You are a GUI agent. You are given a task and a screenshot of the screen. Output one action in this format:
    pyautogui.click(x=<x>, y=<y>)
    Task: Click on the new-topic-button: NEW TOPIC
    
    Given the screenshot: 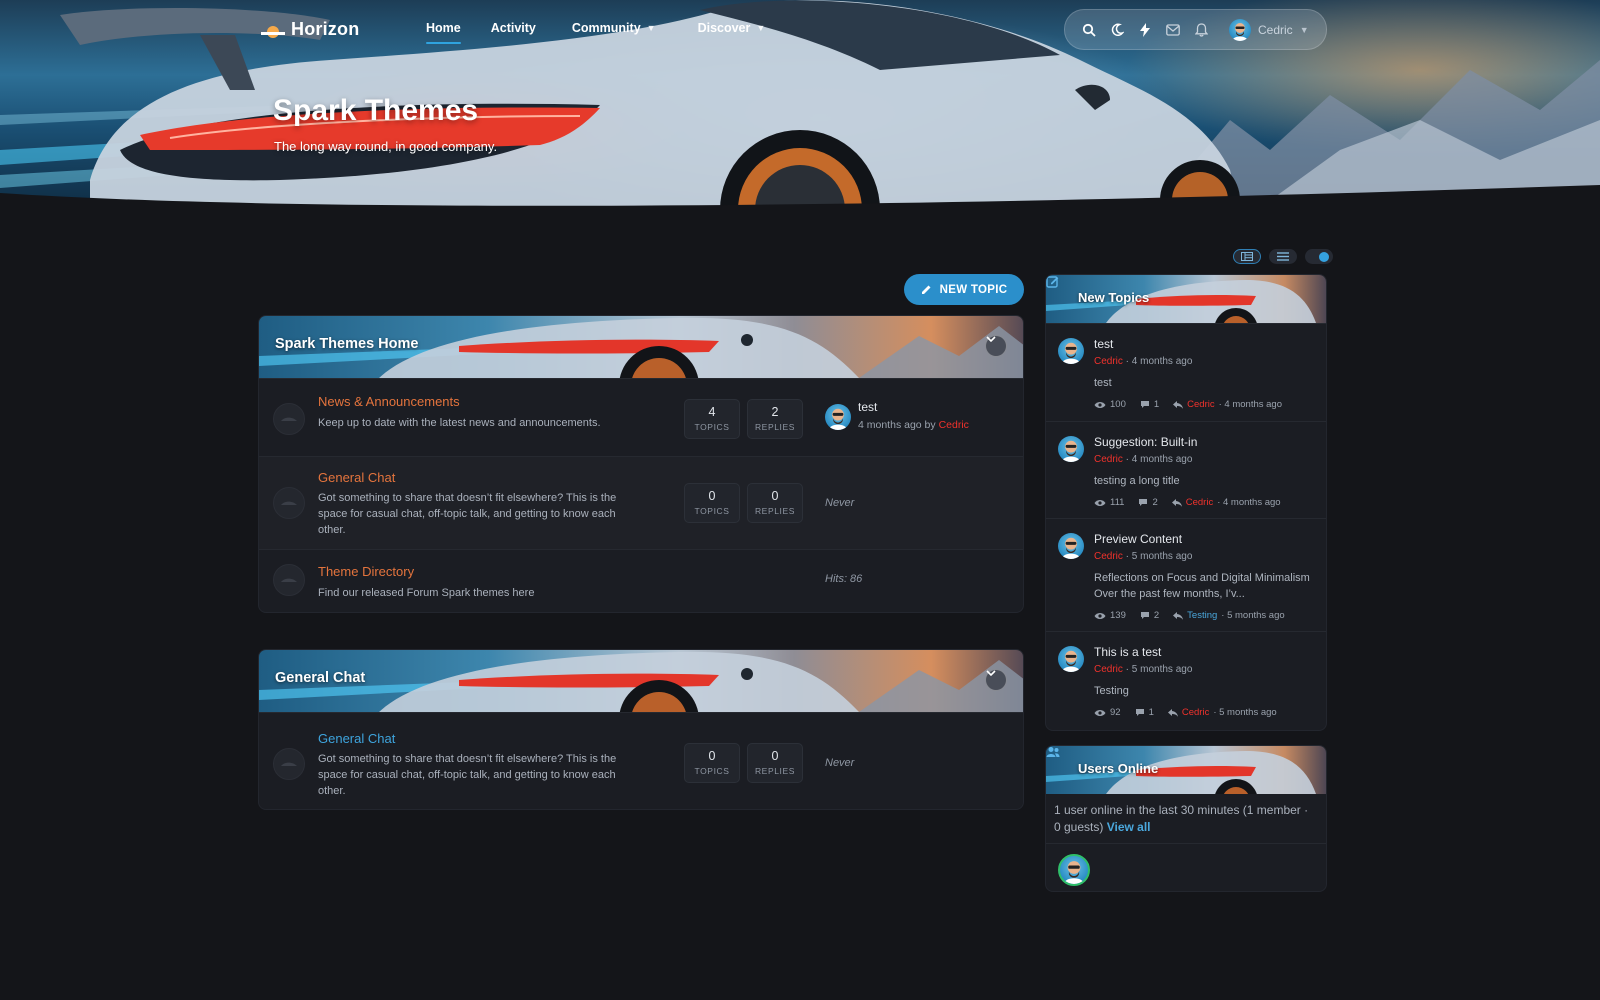 What is the action you would take?
    pyautogui.click(x=964, y=289)
    